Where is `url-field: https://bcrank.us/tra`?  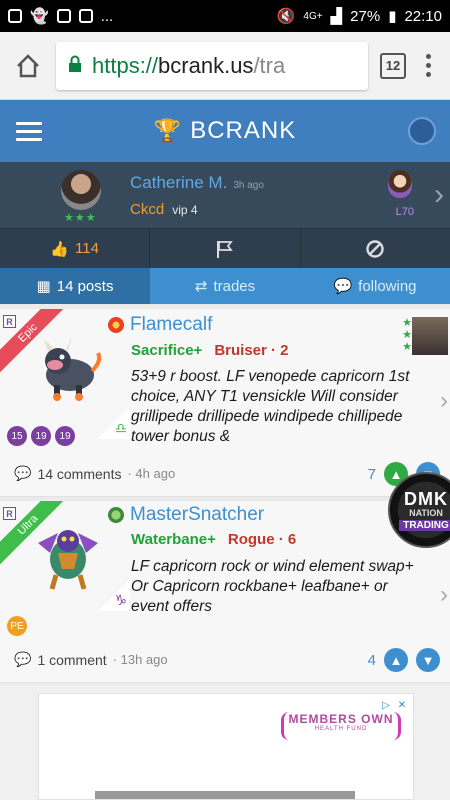 url-field: https://bcrank.us/tra is located at coordinates (212, 65).